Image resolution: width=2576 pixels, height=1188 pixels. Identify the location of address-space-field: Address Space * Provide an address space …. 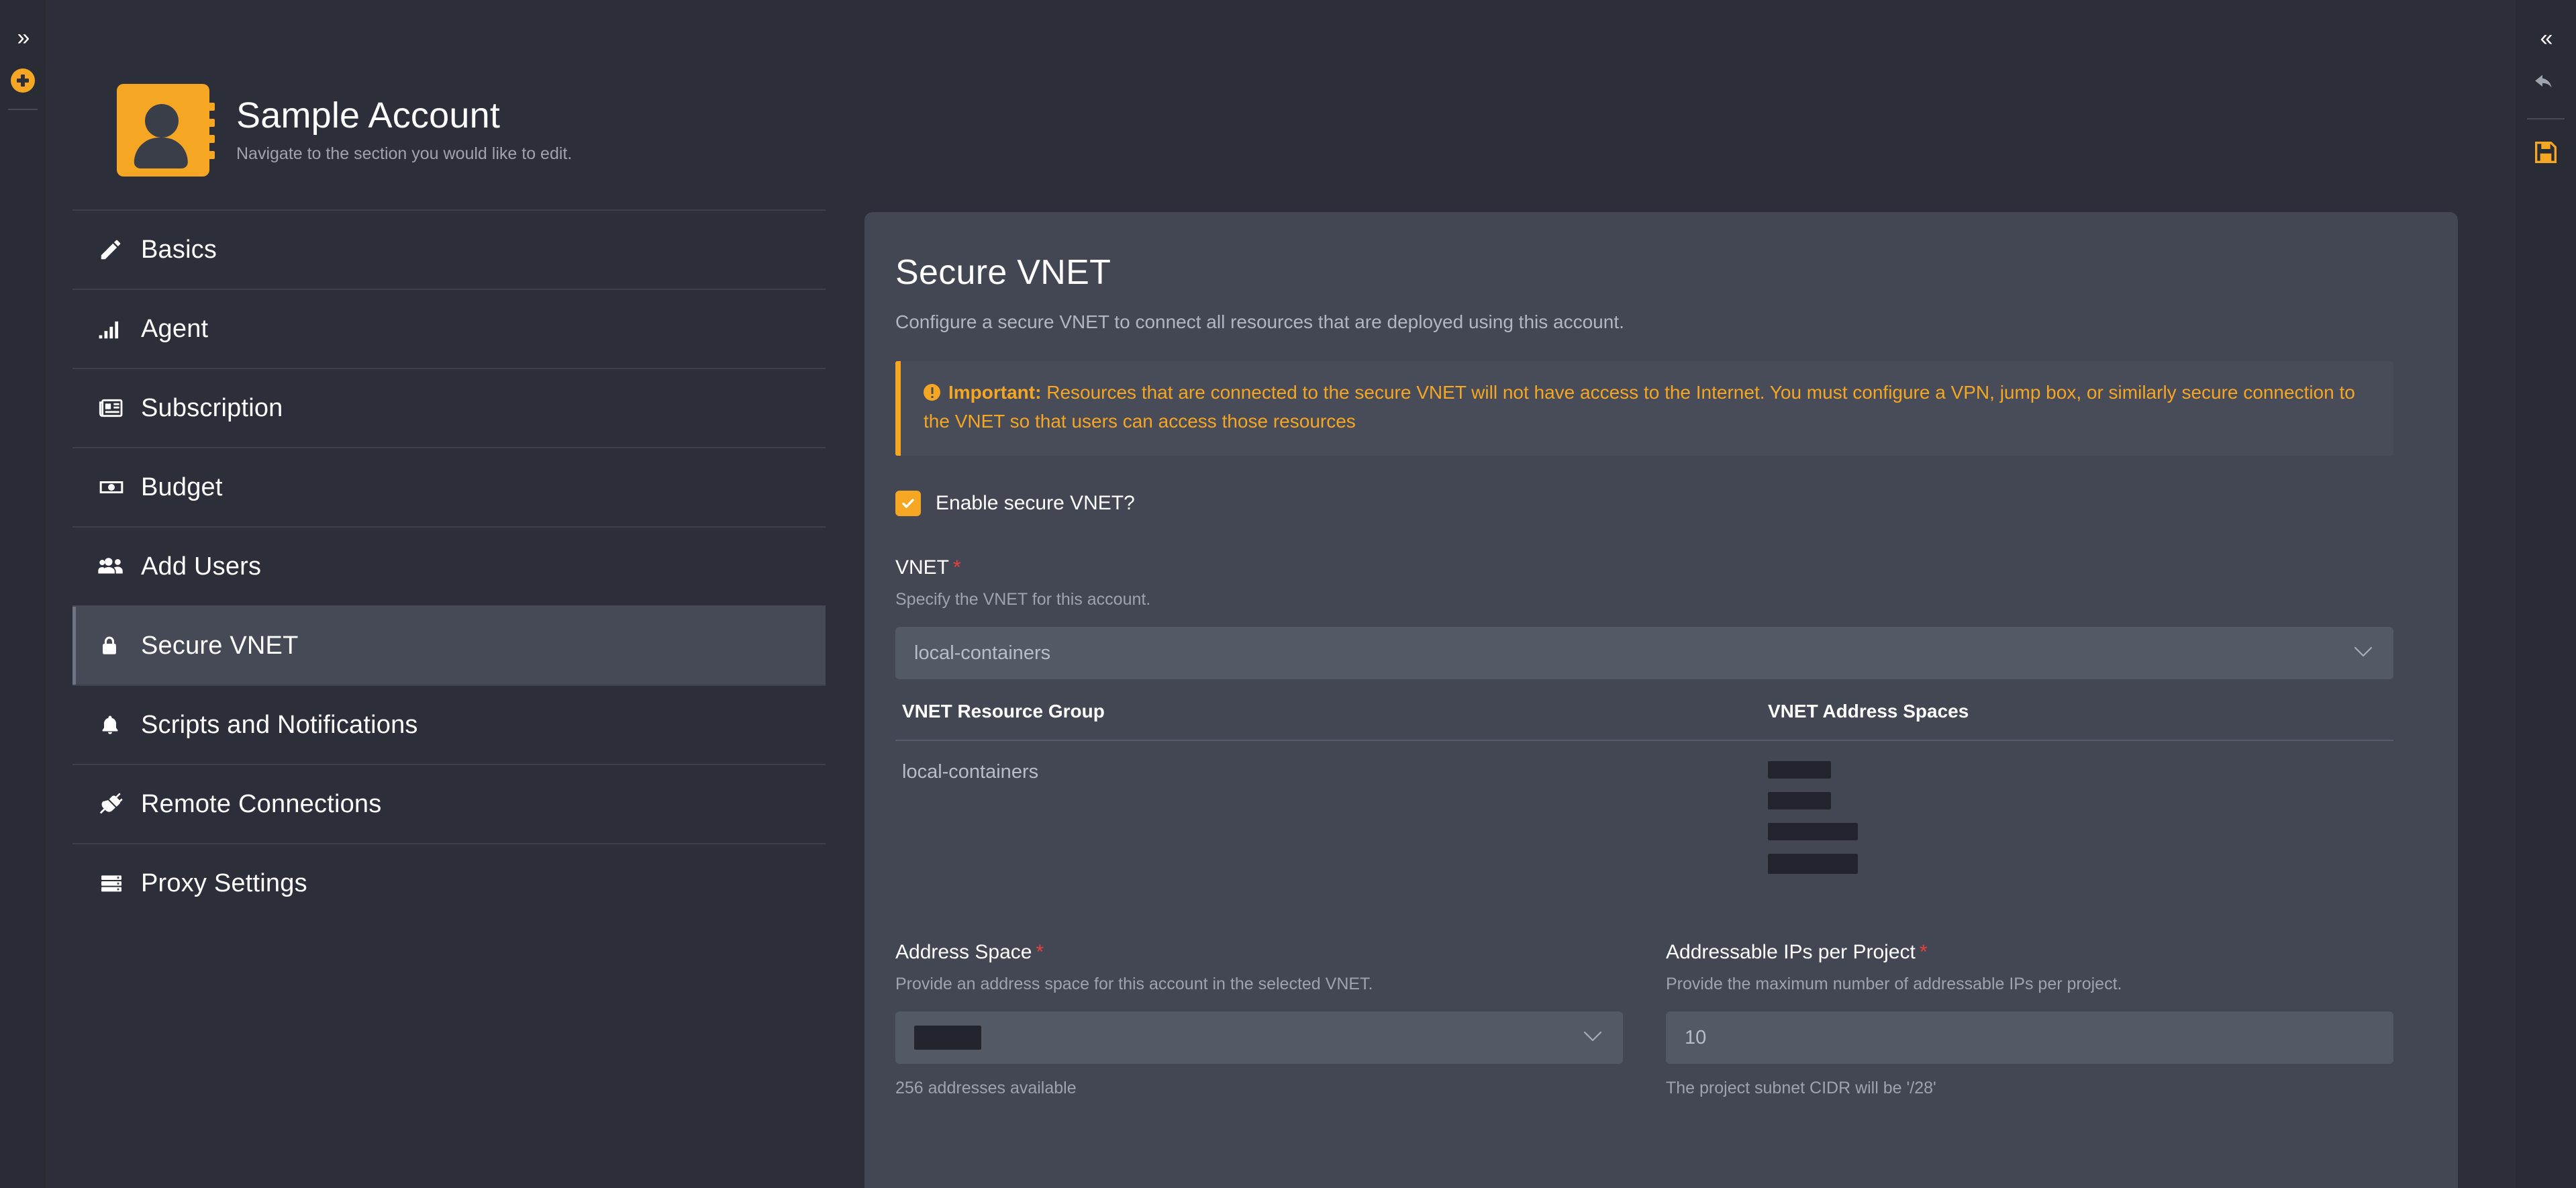
(1259, 1019).